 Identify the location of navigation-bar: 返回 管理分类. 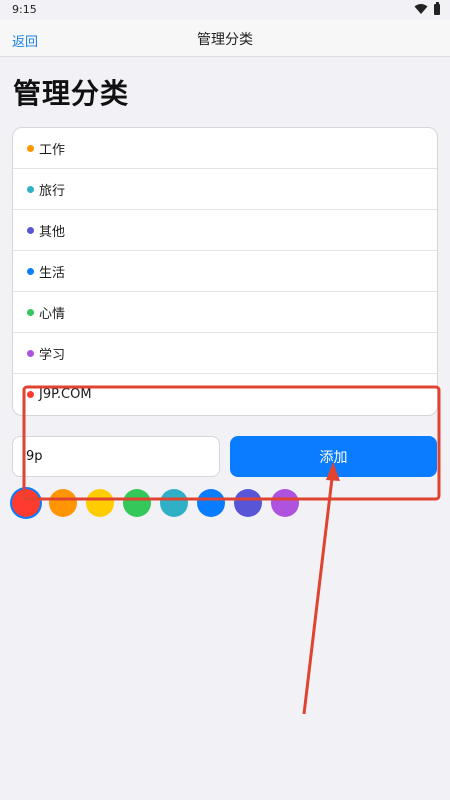
(225, 38).